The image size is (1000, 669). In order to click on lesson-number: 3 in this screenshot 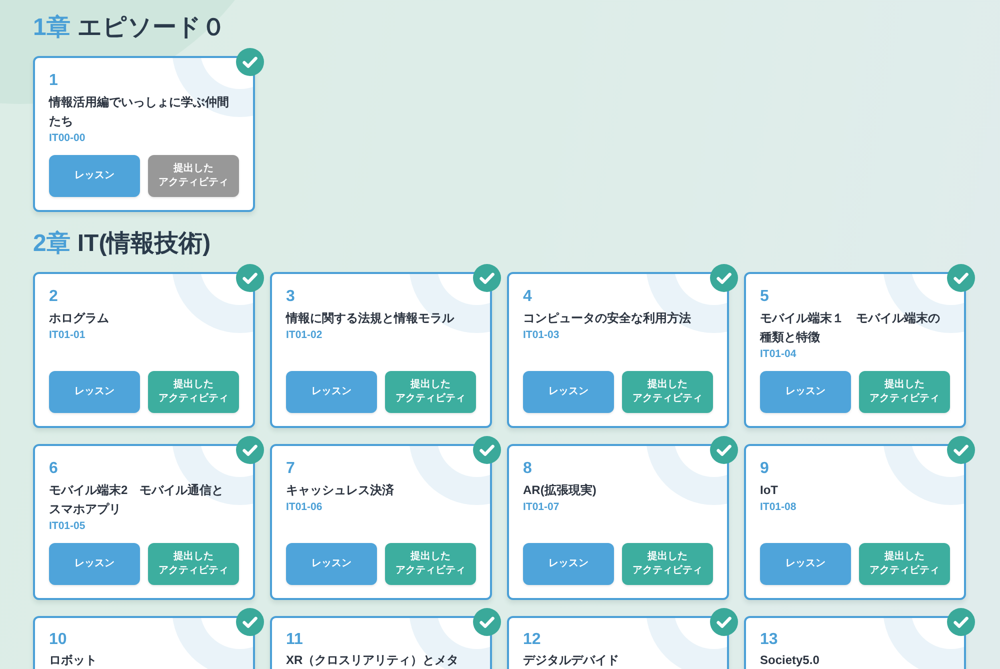, I will do `click(290, 297)`.